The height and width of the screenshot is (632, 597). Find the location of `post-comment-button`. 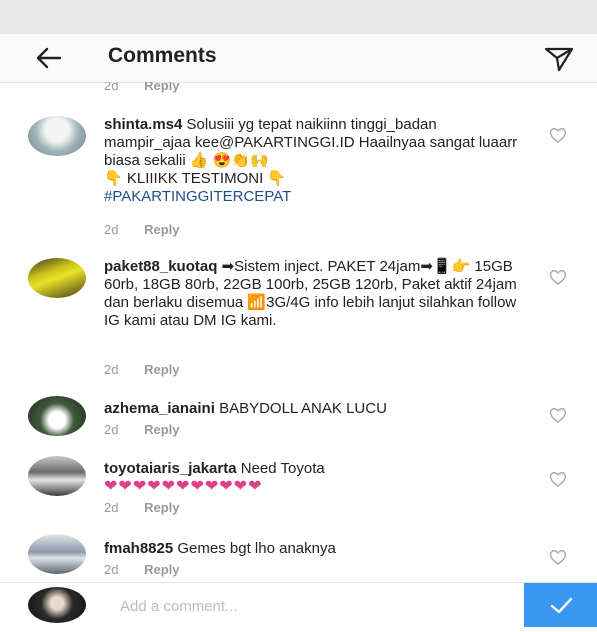

post-comment-button is located at coordinates (560, 605).